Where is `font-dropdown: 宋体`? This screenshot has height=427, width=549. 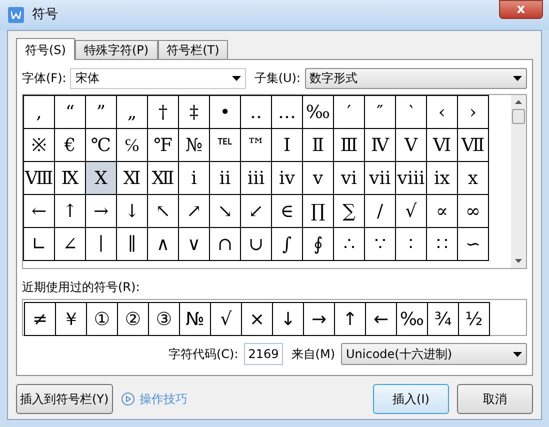
font-dropdown: 宋体 is located at coordinates (158, 78).